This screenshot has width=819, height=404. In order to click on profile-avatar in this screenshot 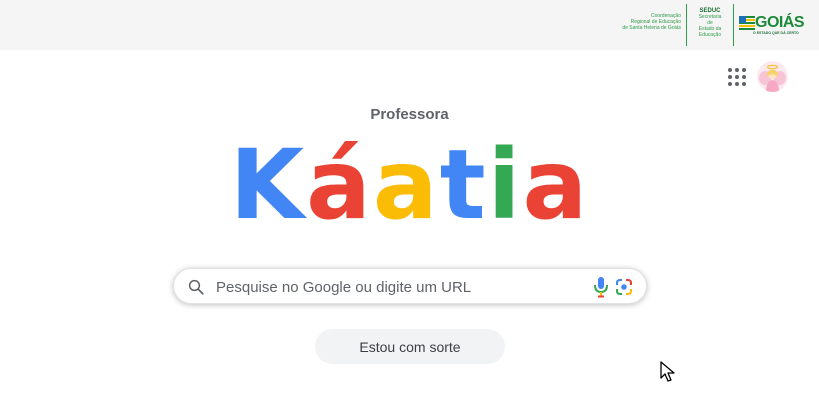, I will do `click(772, 76)`.